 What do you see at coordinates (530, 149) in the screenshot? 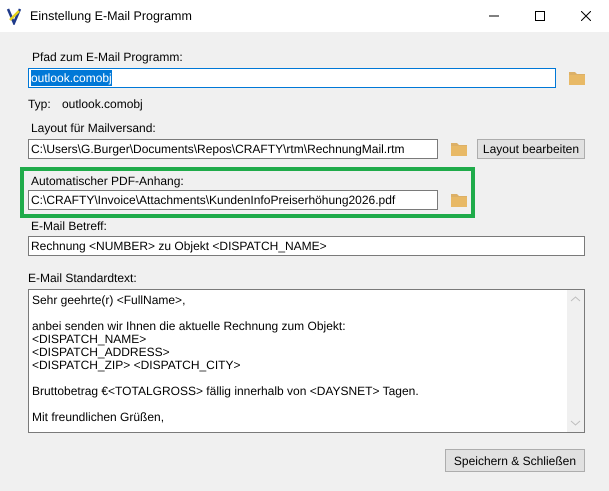
I see `edit-layout-button: Layout bearbeiten` at bounding box center [530, 149].